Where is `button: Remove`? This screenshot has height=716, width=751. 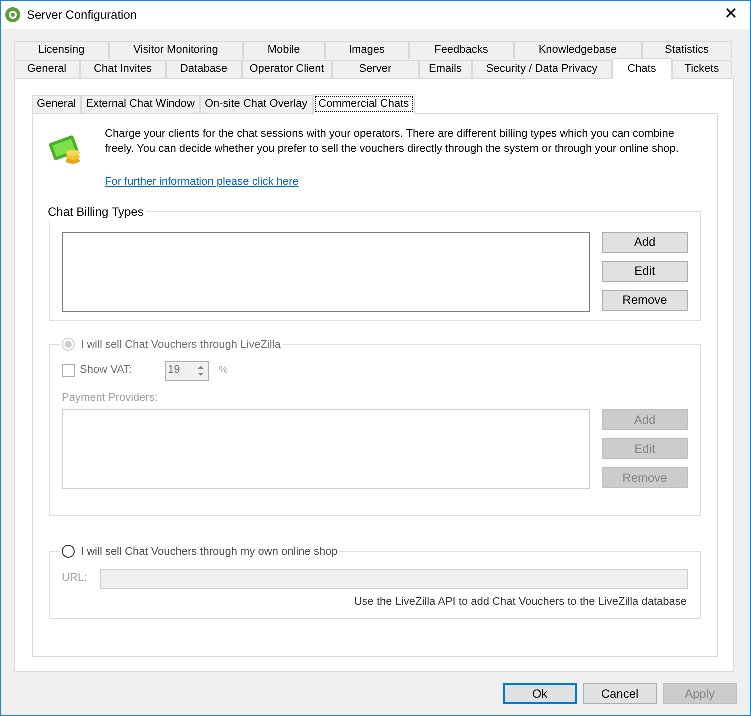 button: Remove is located at coordinates (645, 300).